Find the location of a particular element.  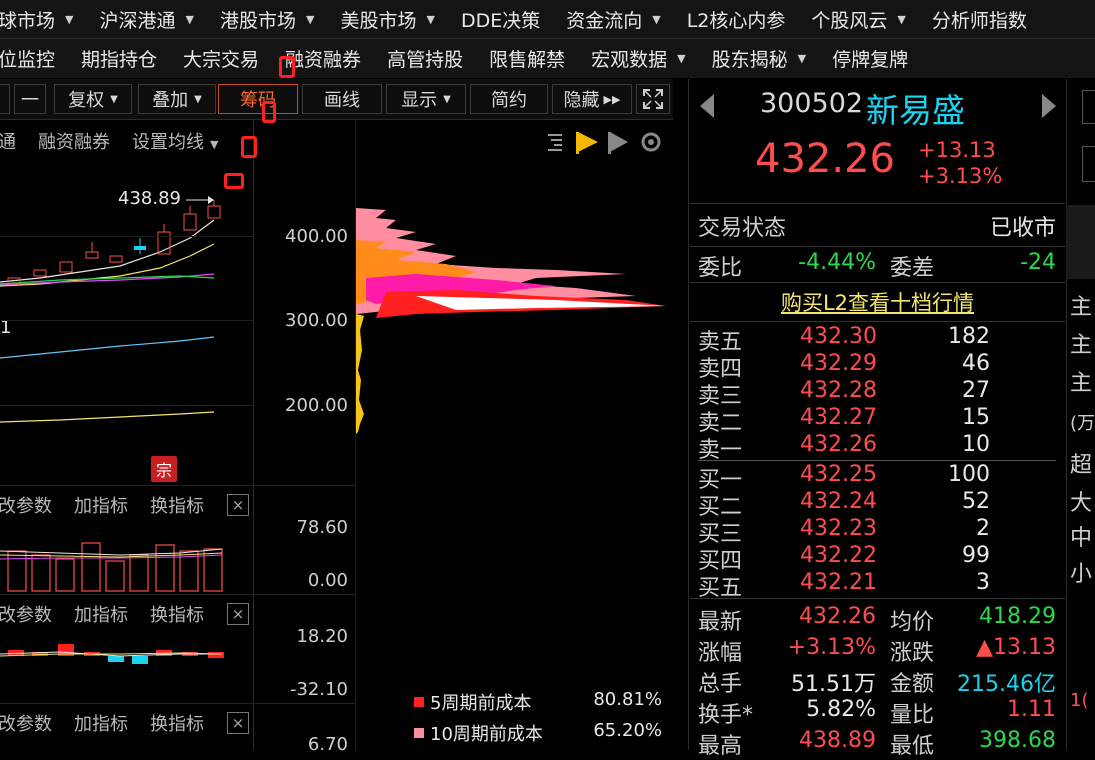

peak-arrow is located at coordinates (211, 200).